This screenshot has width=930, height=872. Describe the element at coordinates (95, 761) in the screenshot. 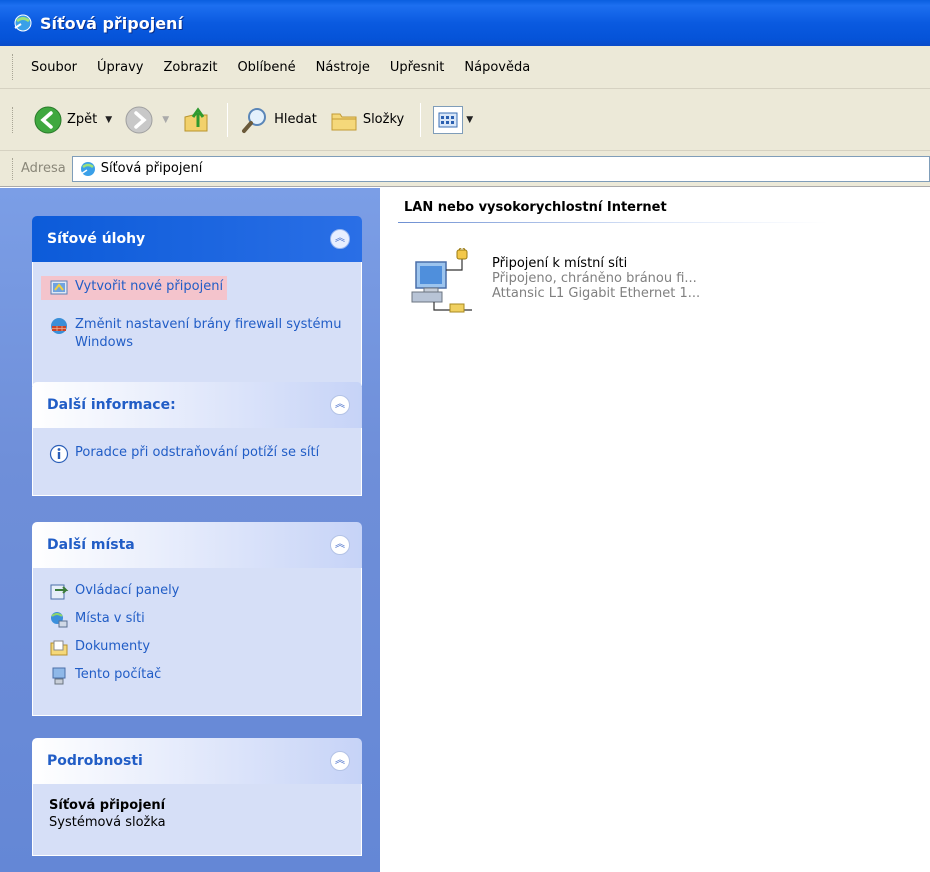

I see `details-title: Podrobnosti` at that location.